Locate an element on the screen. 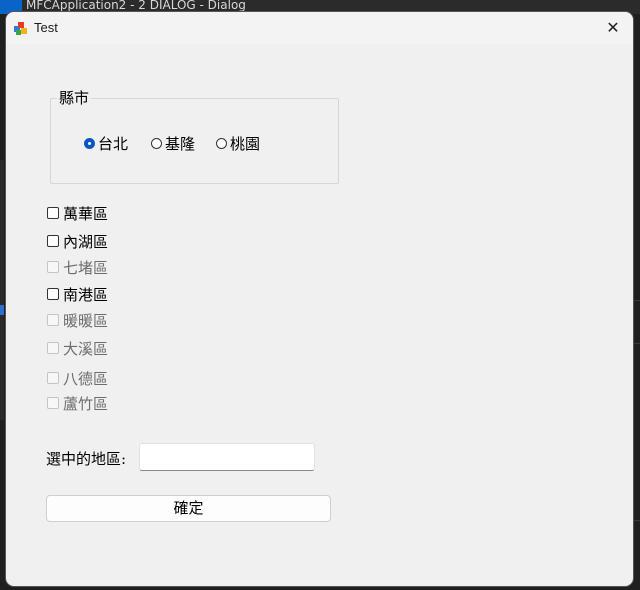 This screenshot has width=640, height=590. radio-label: 桃園 is located at coordinates (245, 143).